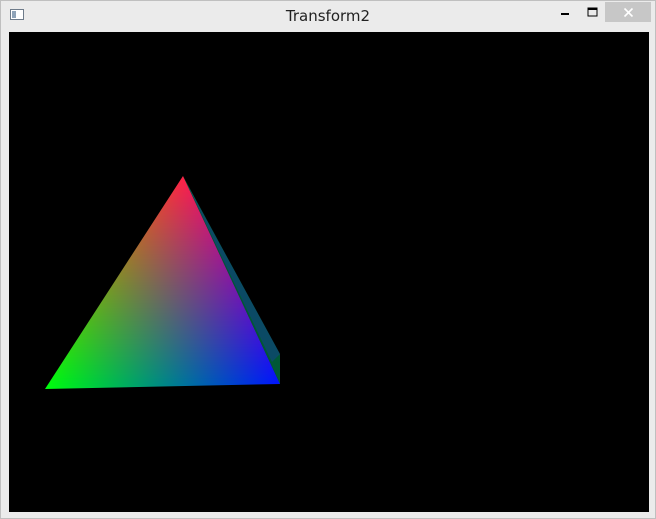 Image resolution: width=656 pixels, height=519 pixels. I want to click on close-button, so click(628, 12).